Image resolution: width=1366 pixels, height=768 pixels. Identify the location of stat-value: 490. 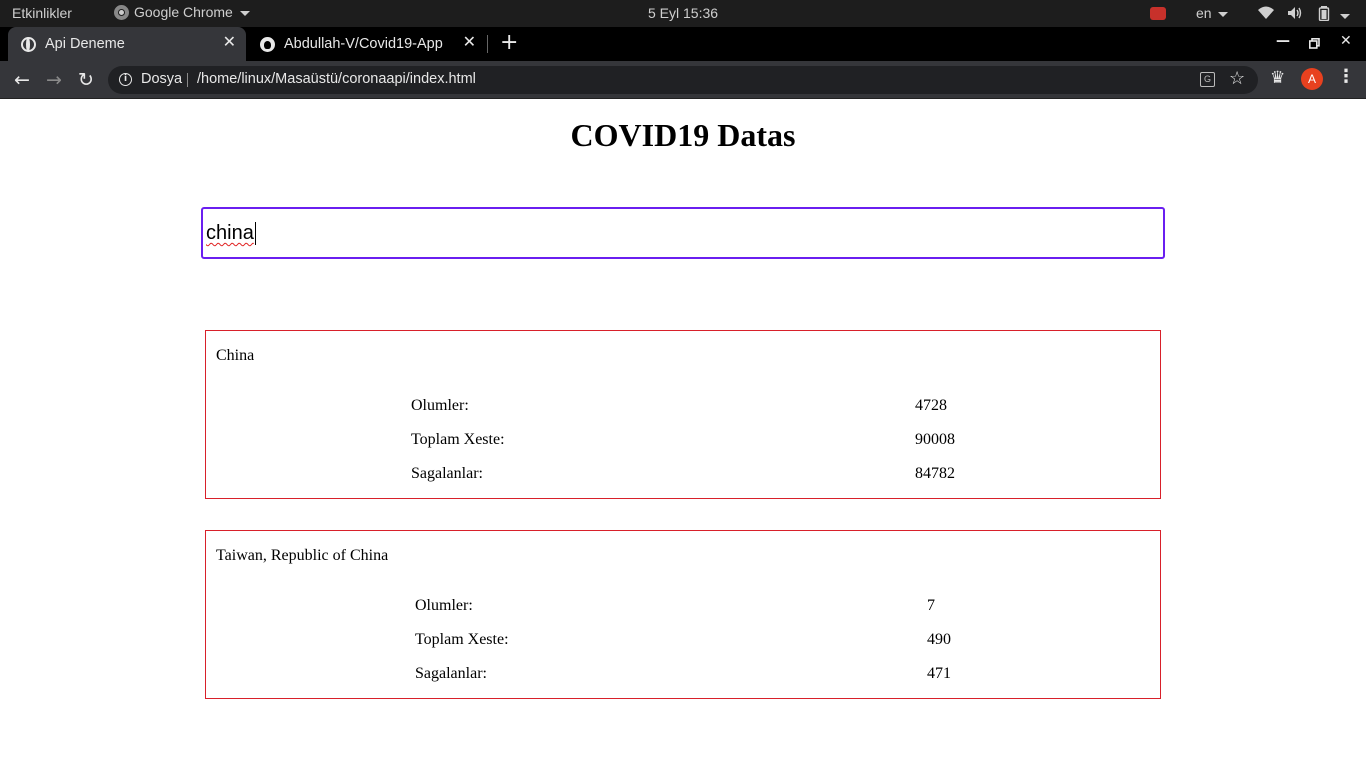
(939, 639).